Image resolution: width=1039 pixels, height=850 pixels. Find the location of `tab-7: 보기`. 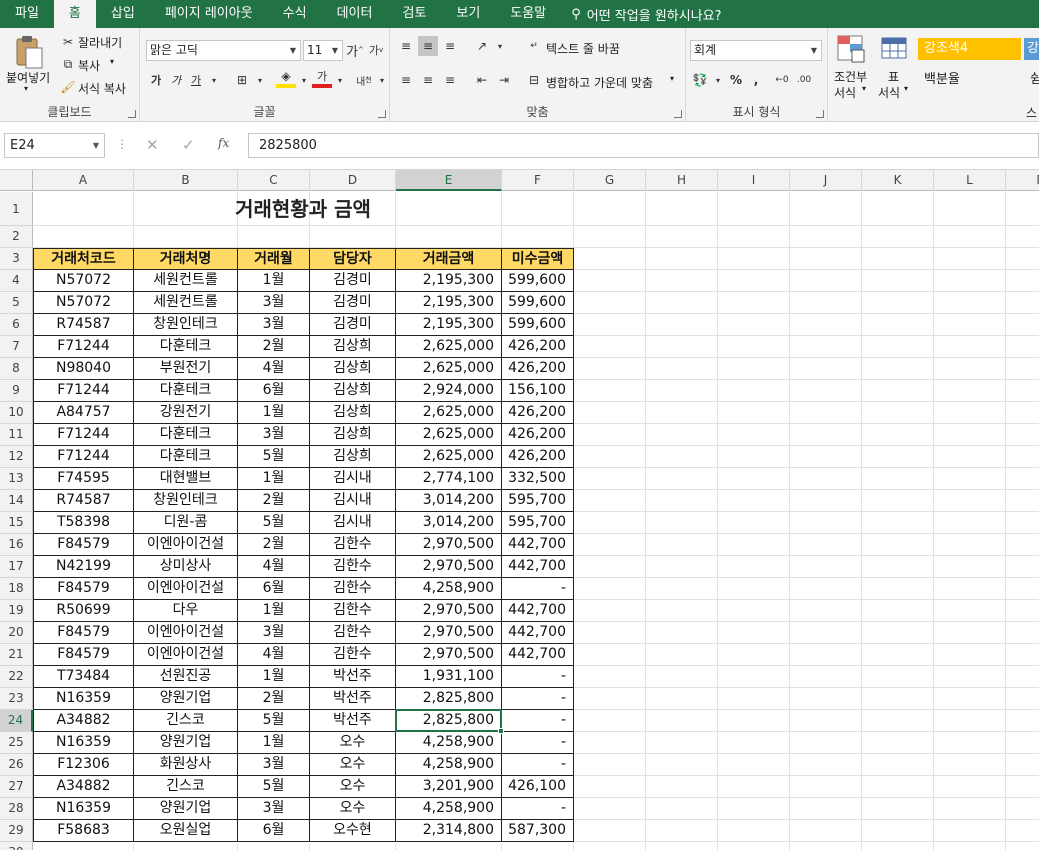

tab-7: 보기 is located at coordinates (468, 14).